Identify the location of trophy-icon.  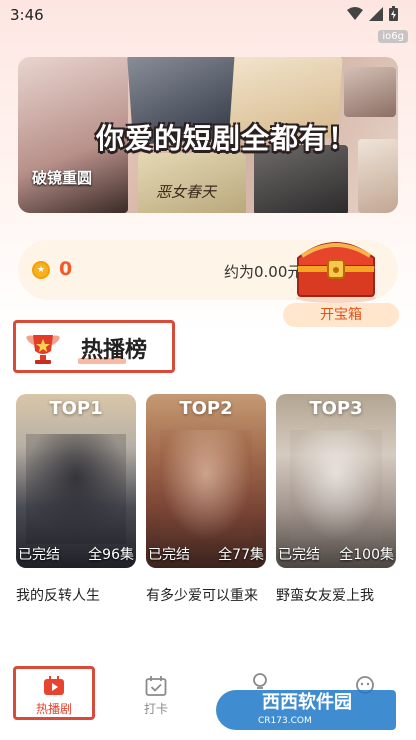
(43, 349).